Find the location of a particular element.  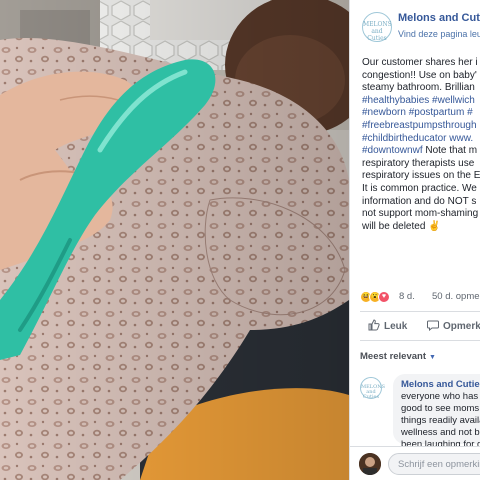

post-text-line: steamy bathroom. Brillian is located at coordinates (418, 88).